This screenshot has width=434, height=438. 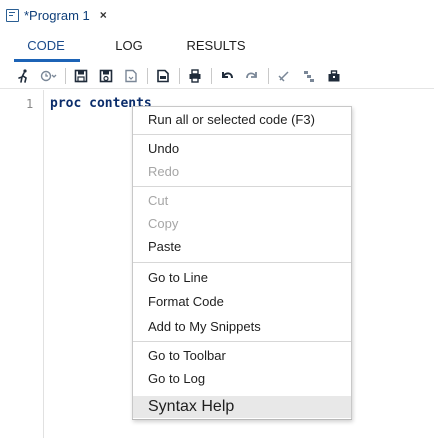 What do you see at coordinates (242, 224) in the screenshot?
I see `menu-item-copy: Copy` at bounding box center [242, 224].